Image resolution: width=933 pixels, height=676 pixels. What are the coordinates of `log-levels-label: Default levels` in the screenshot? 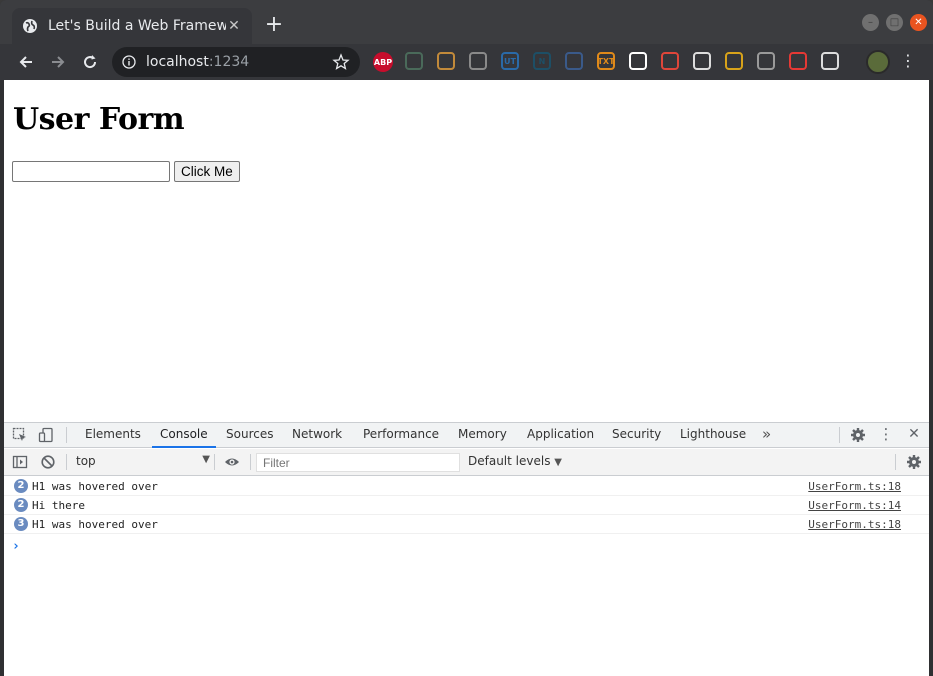 It's located at (509, 461).